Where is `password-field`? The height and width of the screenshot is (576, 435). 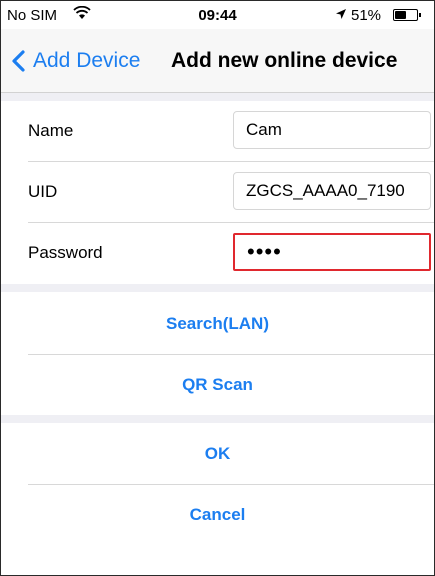 password-field is located at coordinates (332, 252).